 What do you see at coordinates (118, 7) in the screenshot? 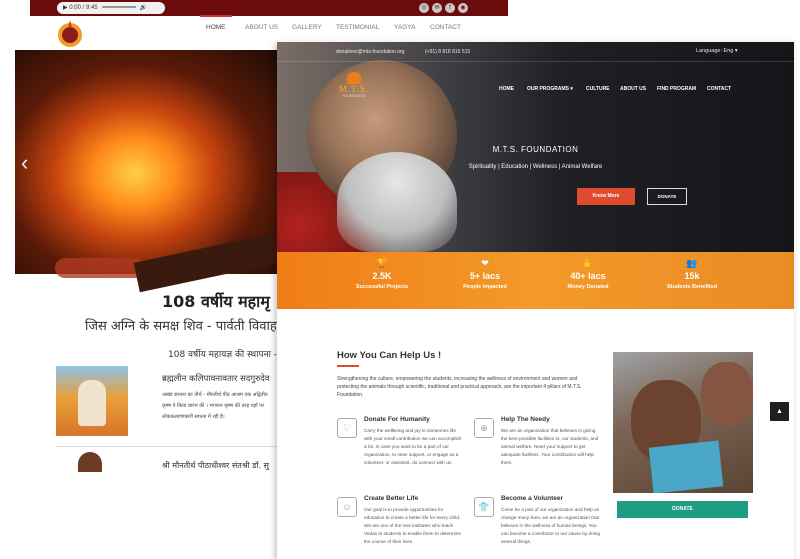
I see `audio-track` at bounding box center [118, 7].